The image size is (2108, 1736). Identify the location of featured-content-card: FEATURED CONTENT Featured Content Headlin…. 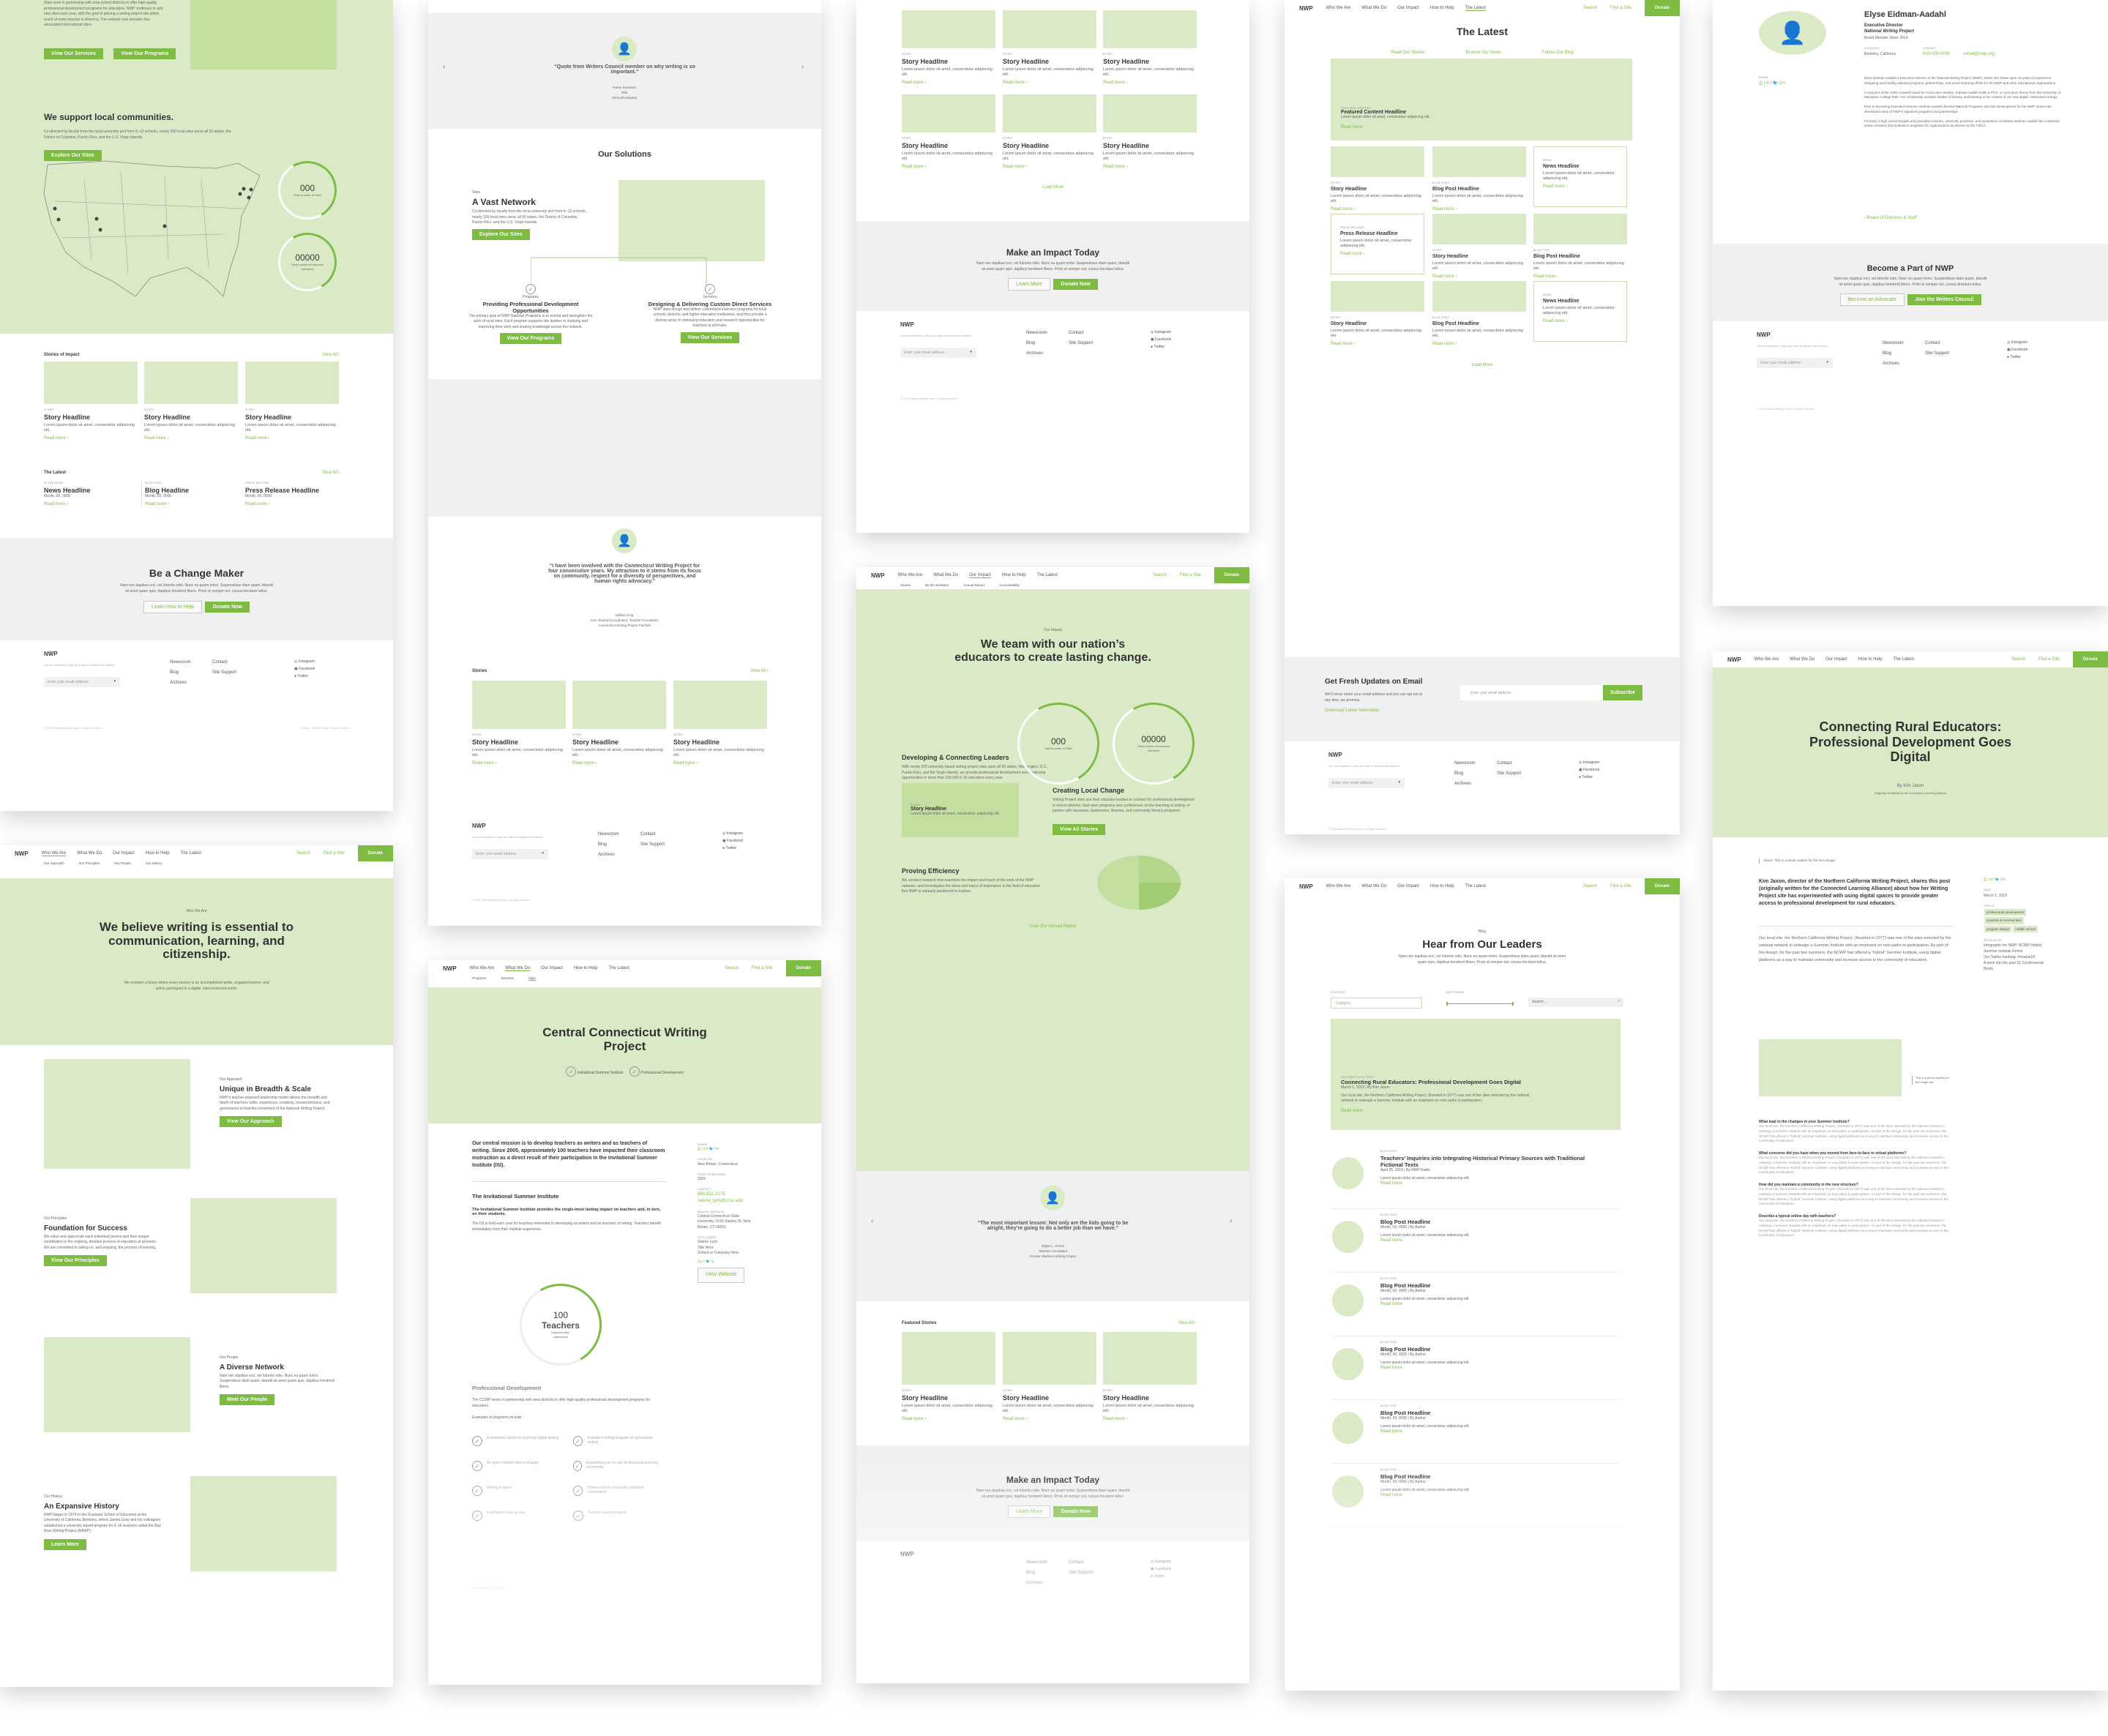
(1481, 100).